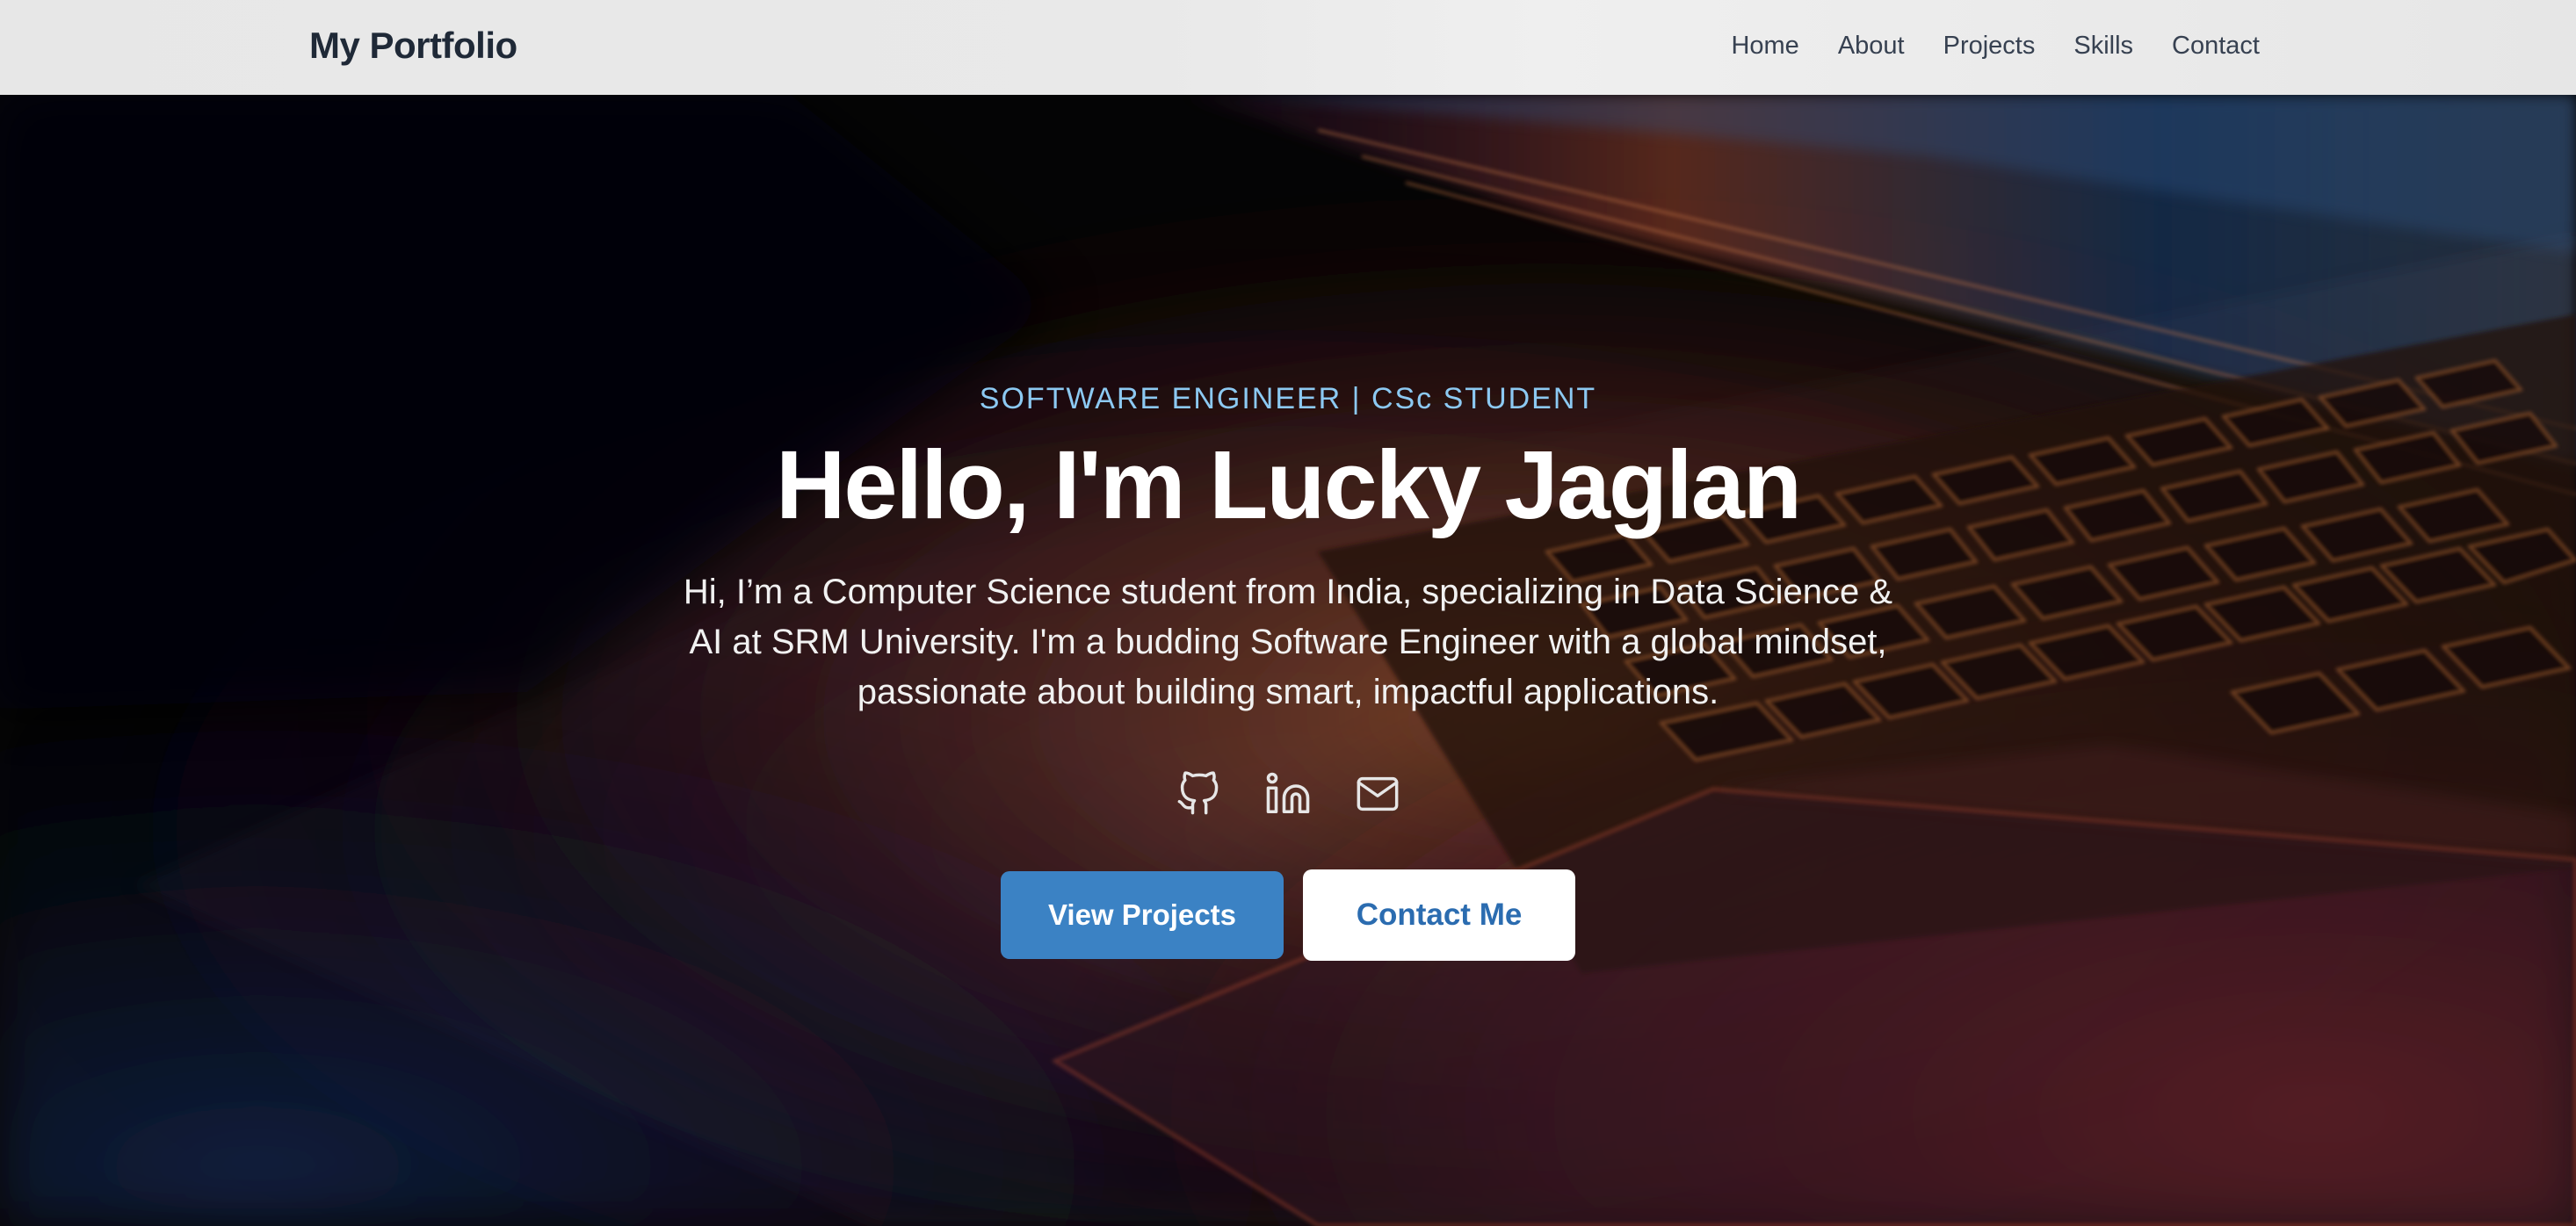  What do you see at coordinates (2216, 47) in the screenshot?
I see `nav-link-contact: Contact` at bounding box center [2216, 47].